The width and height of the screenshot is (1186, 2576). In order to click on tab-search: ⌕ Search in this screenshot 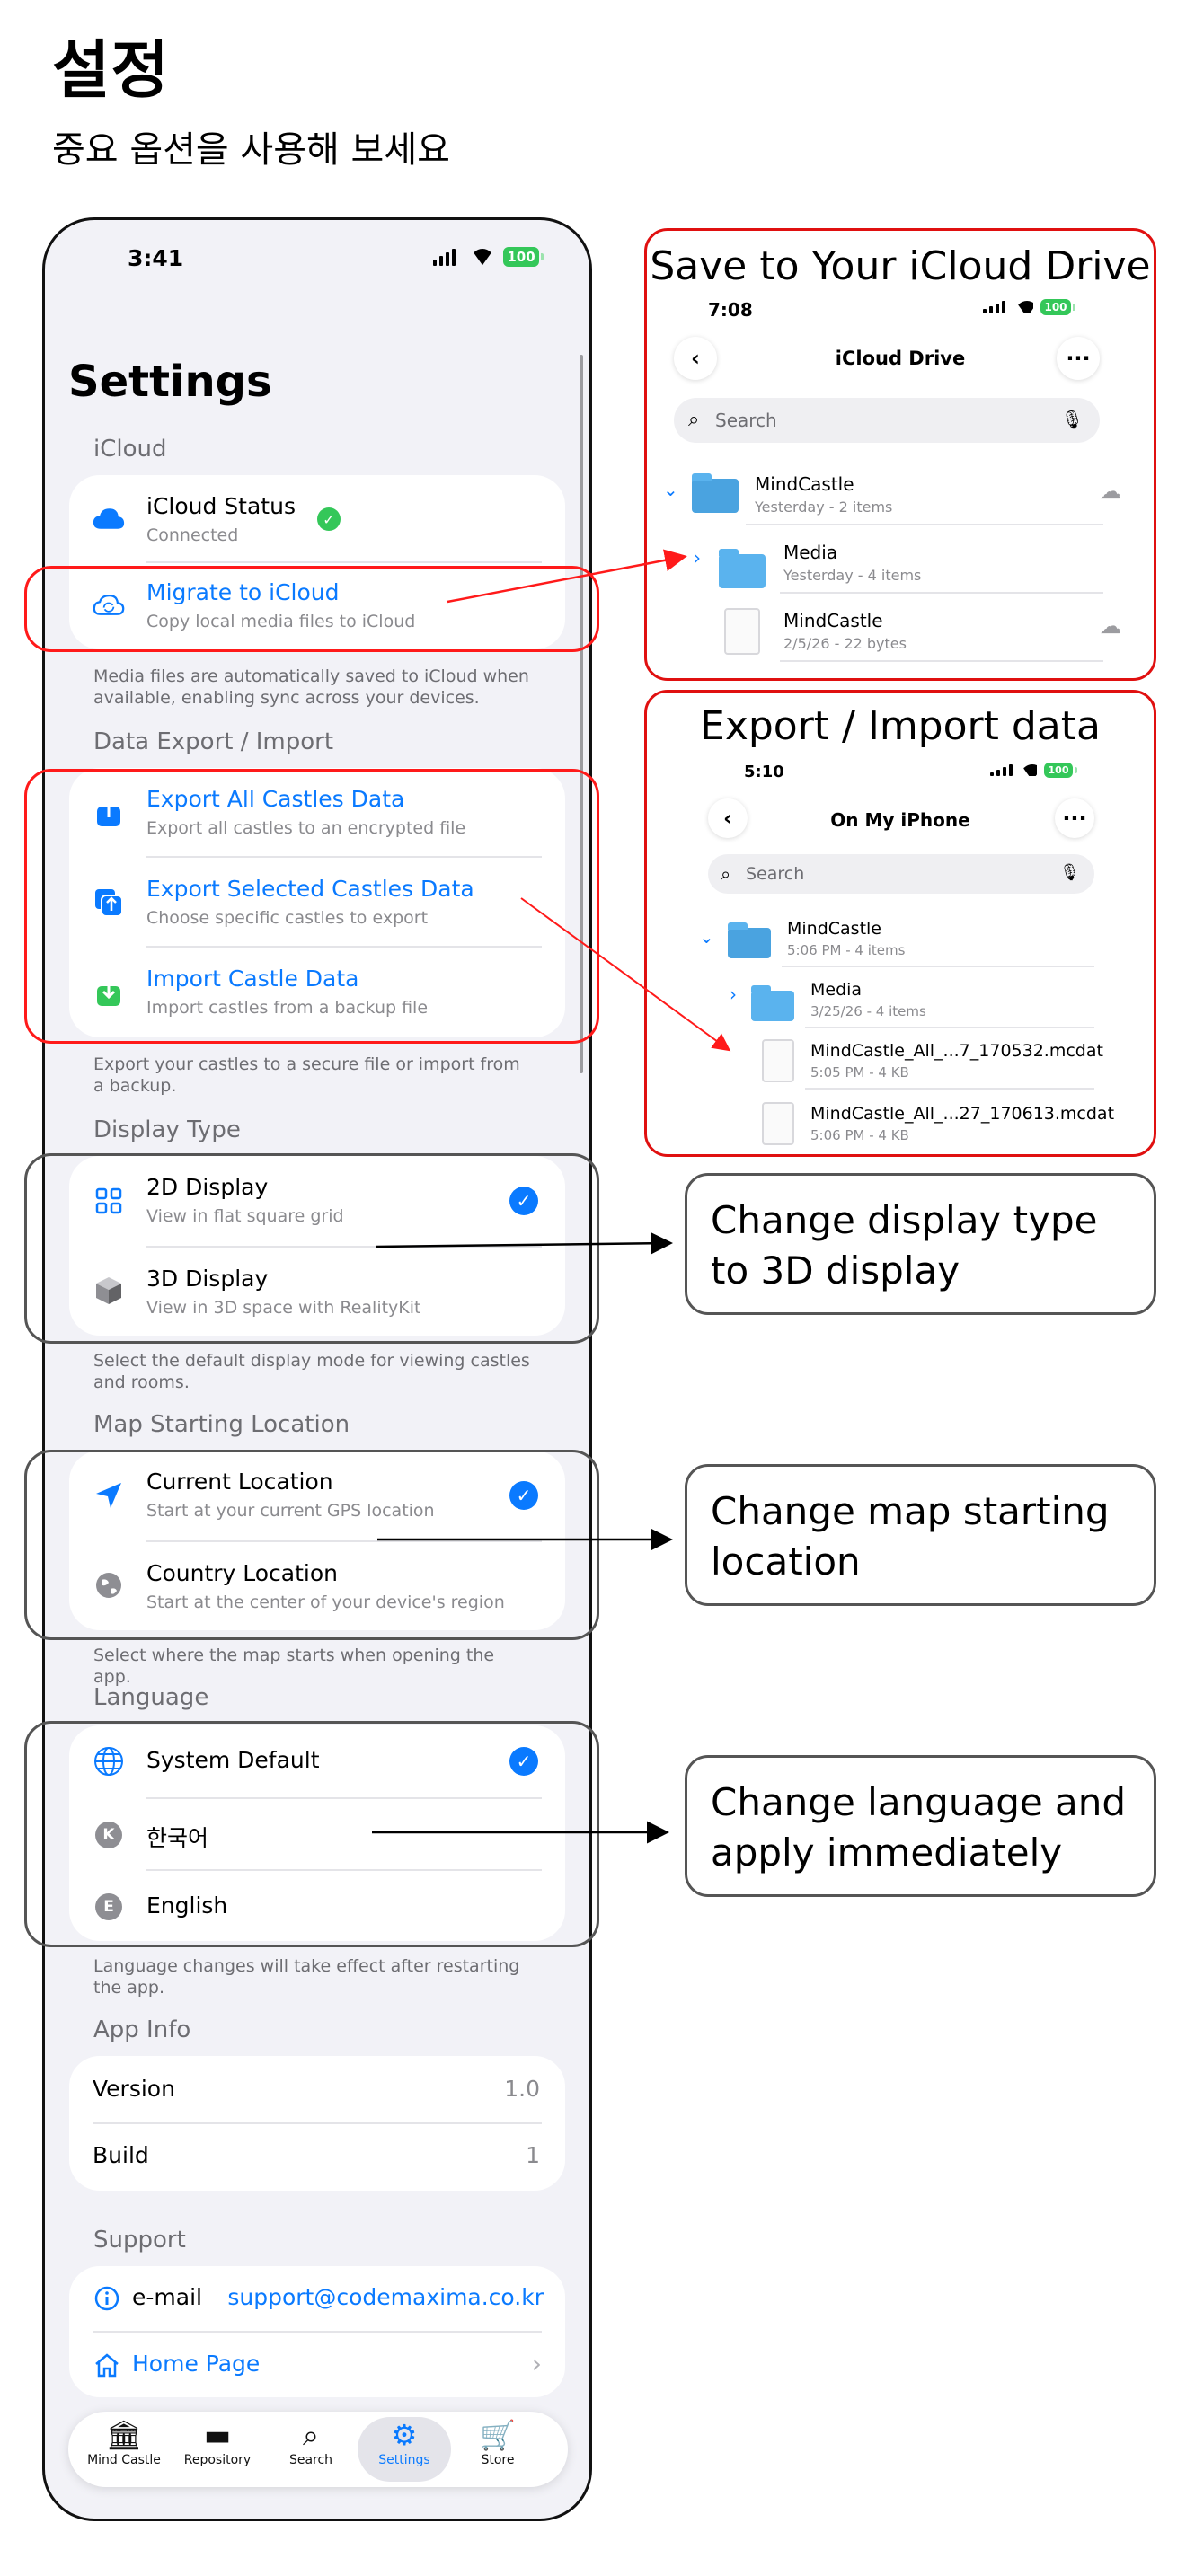, I will do `click(311, 2449)`.